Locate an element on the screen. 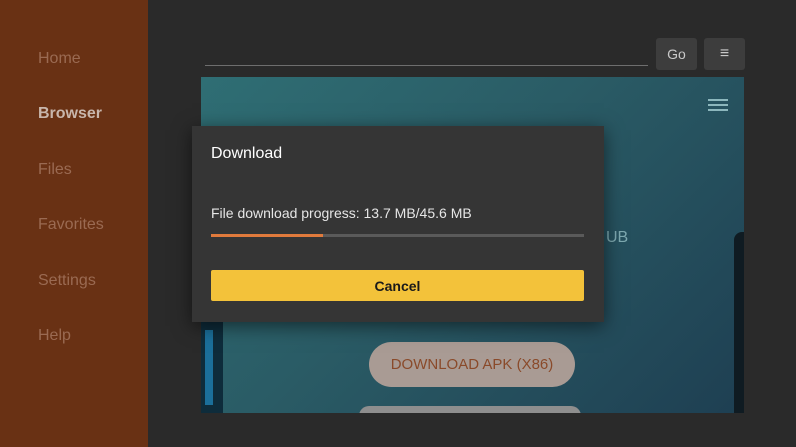  web-secondary-button is located at coordinates (470, 409).